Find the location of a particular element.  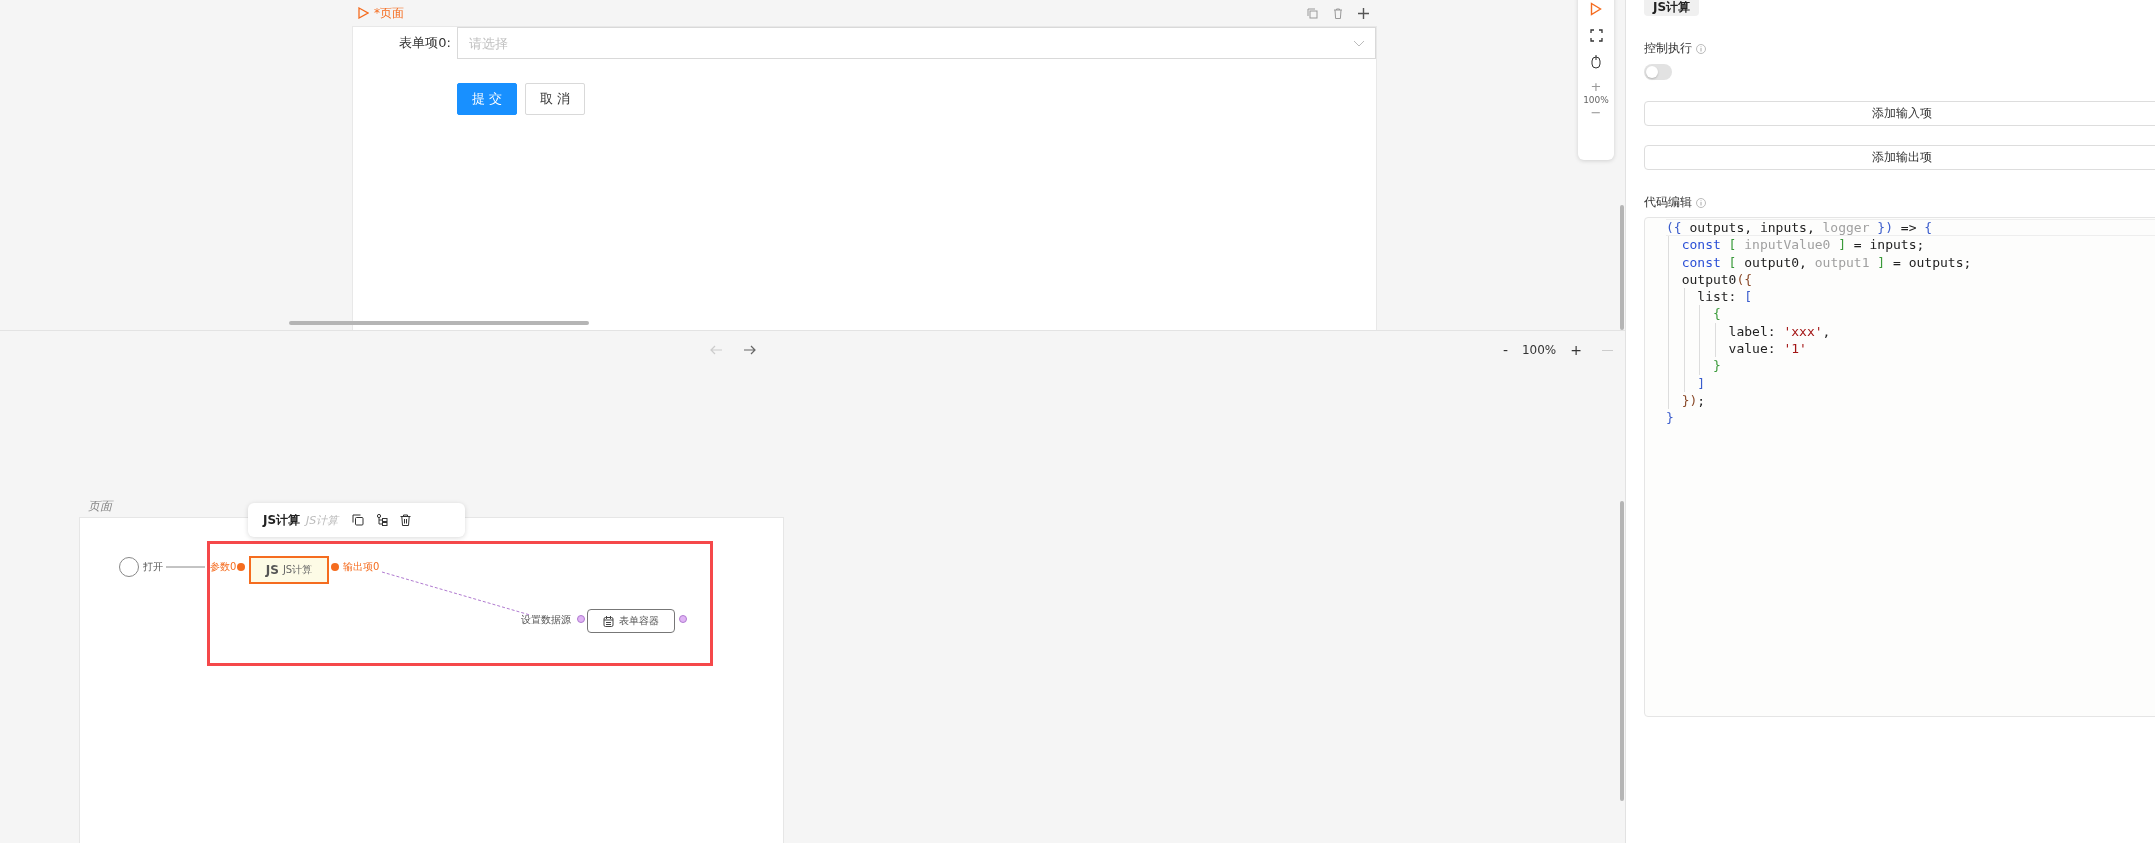

chevron-down-icon is located at coordinates (1359, 43).